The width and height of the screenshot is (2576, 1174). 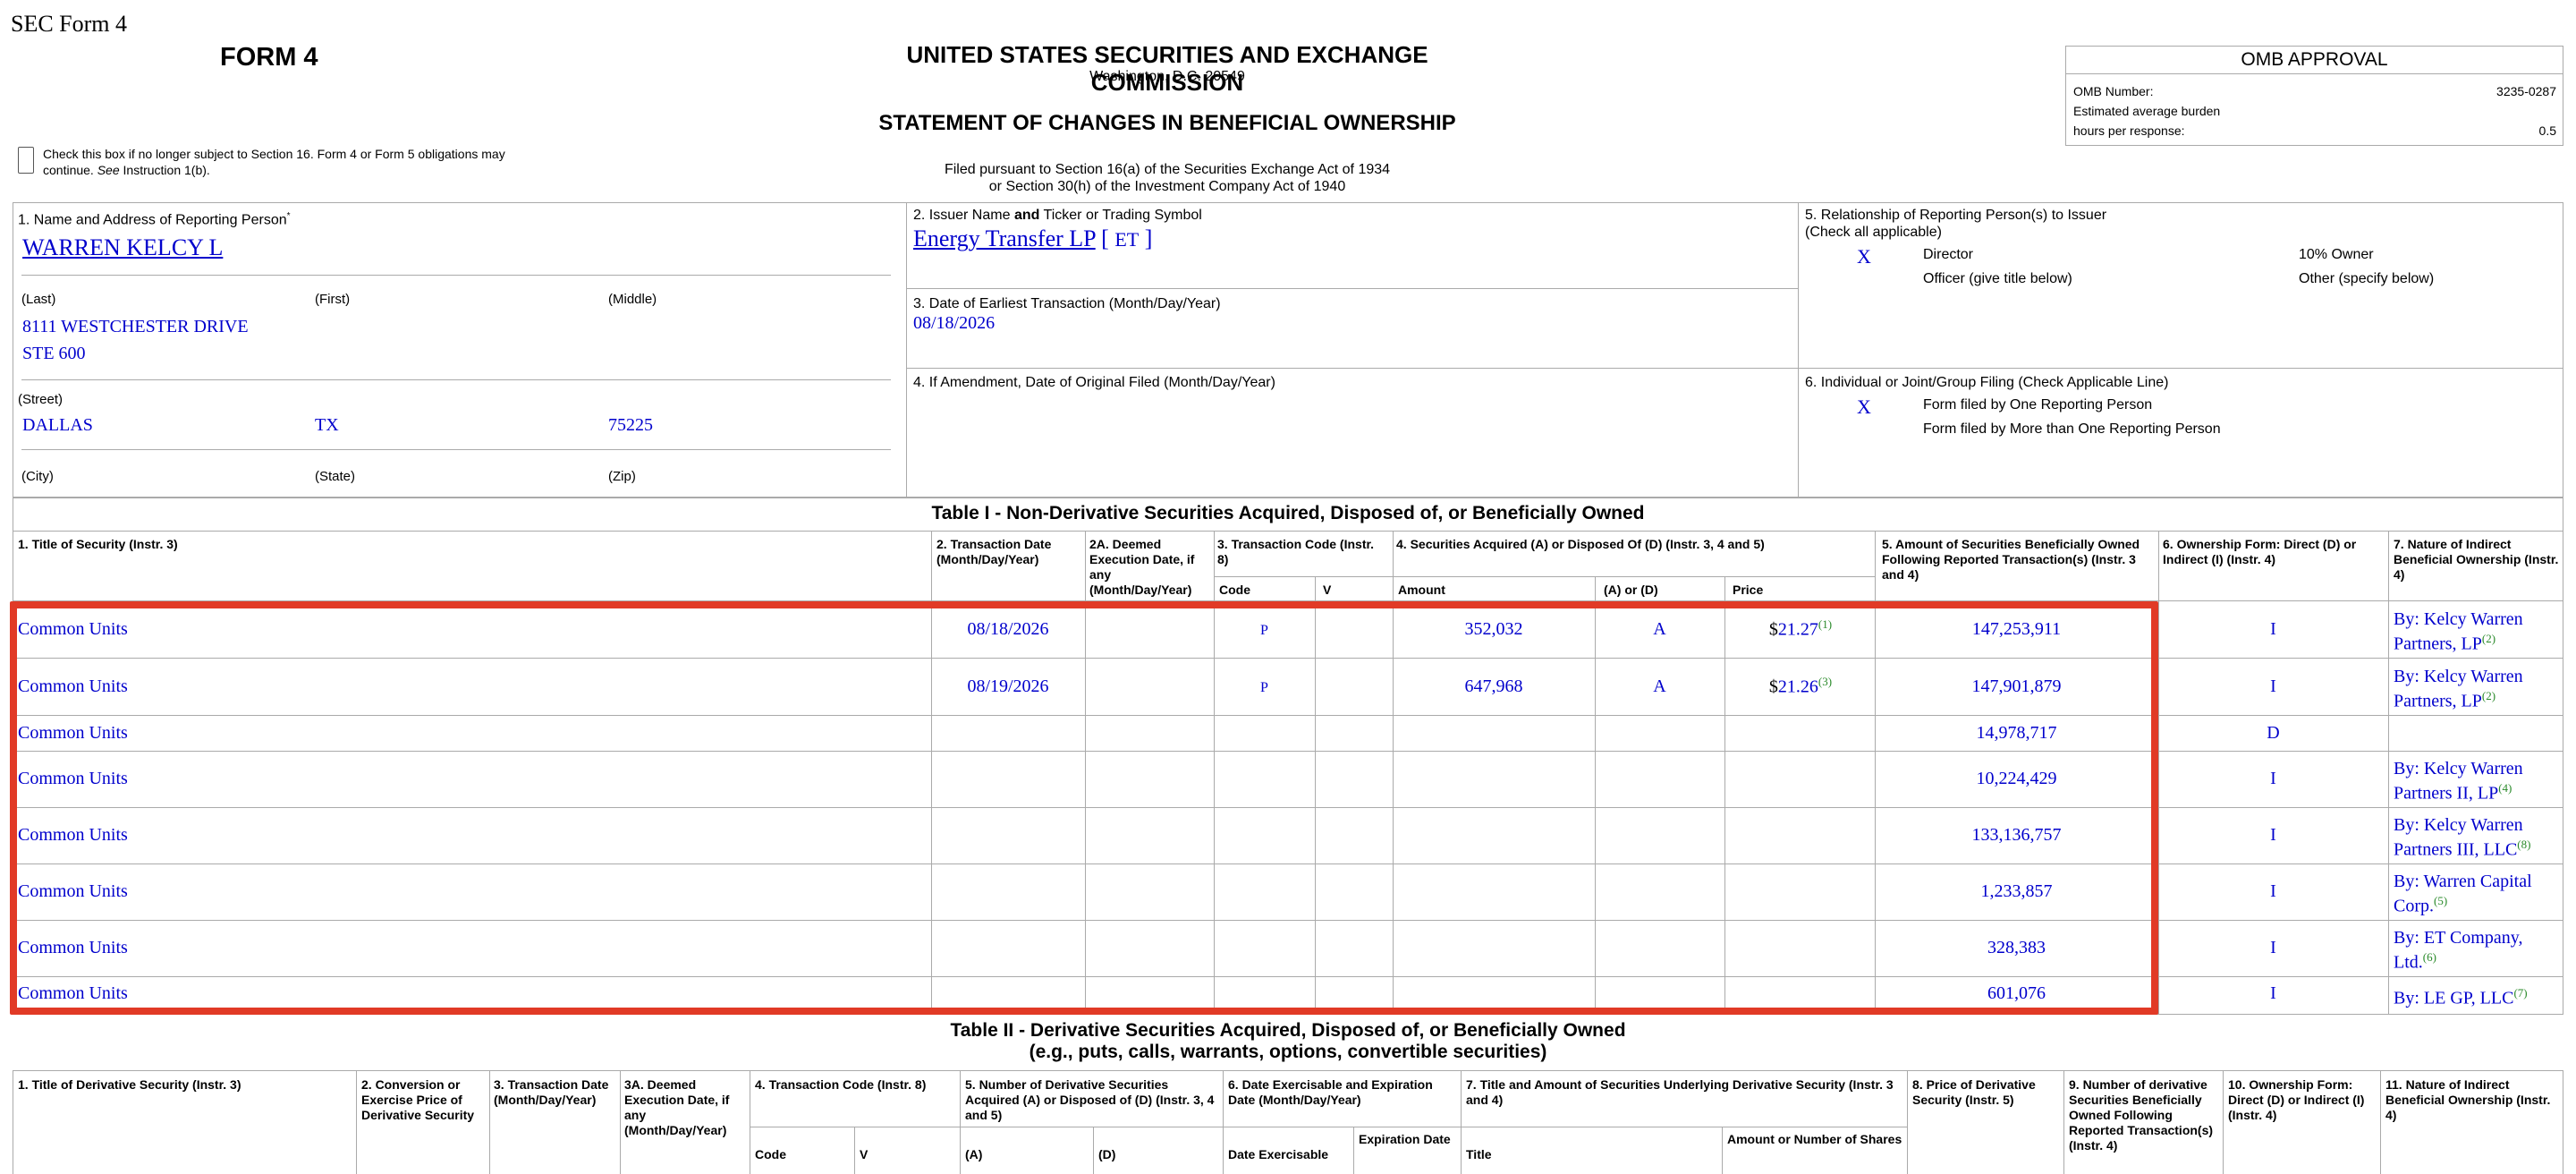 I want to click on section16-checkbox, so click(x=26, y=160).